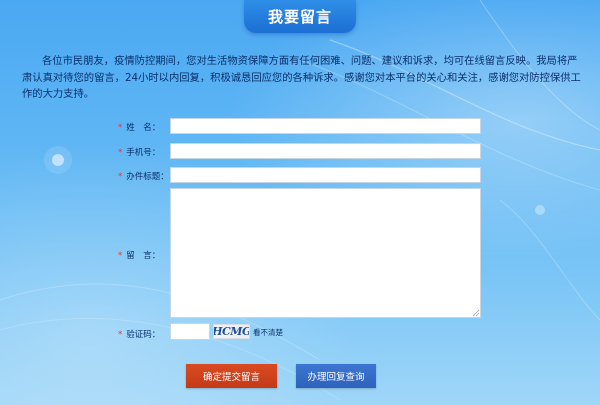 The width and height of the screenshot is (600, 405). What do you see at coordinates (143, 153) in the screenshot?
I see `phone-label-text: 手机号：` at bounding box center [143, 153].